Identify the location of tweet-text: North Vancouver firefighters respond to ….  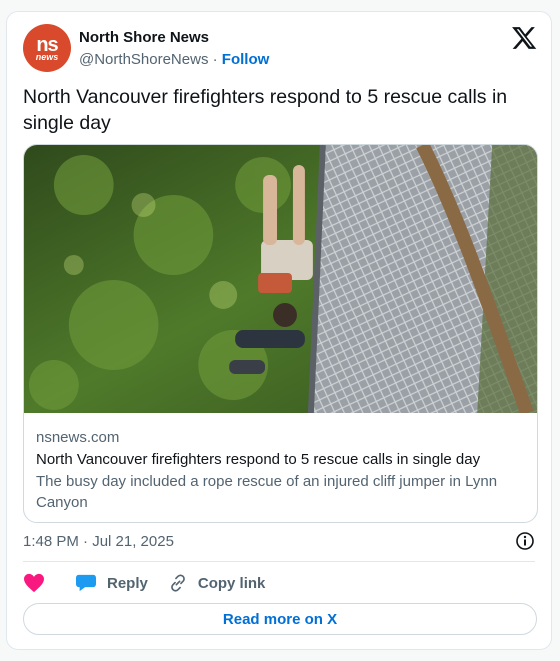
(265, 110).